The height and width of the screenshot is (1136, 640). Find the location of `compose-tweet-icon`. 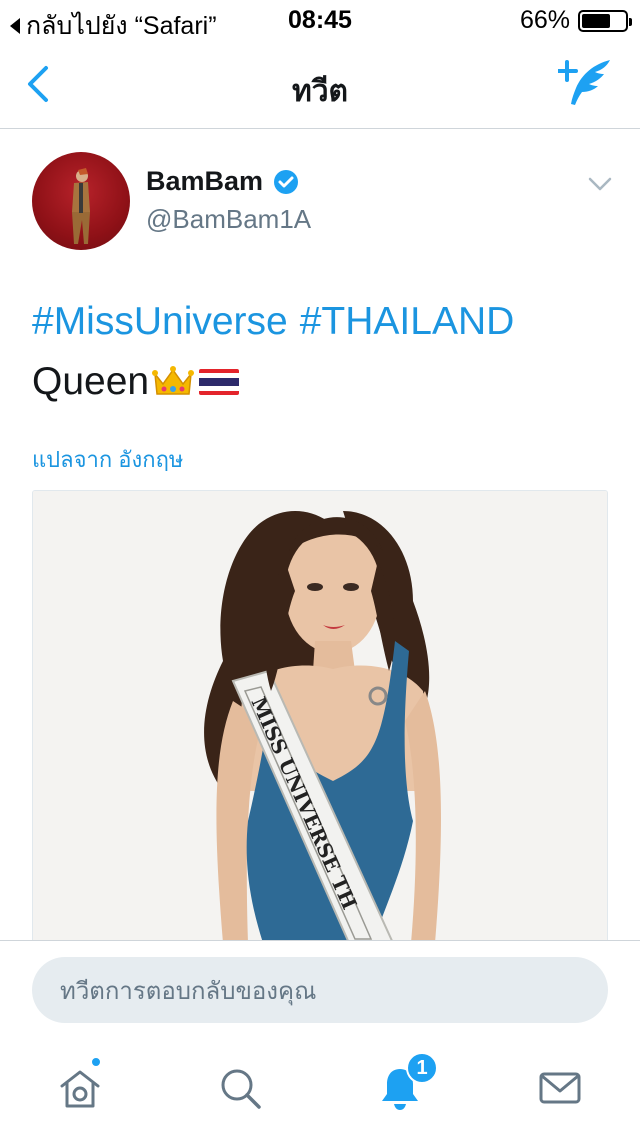

compose-tweet-icon is located at coordinates (586, 83).